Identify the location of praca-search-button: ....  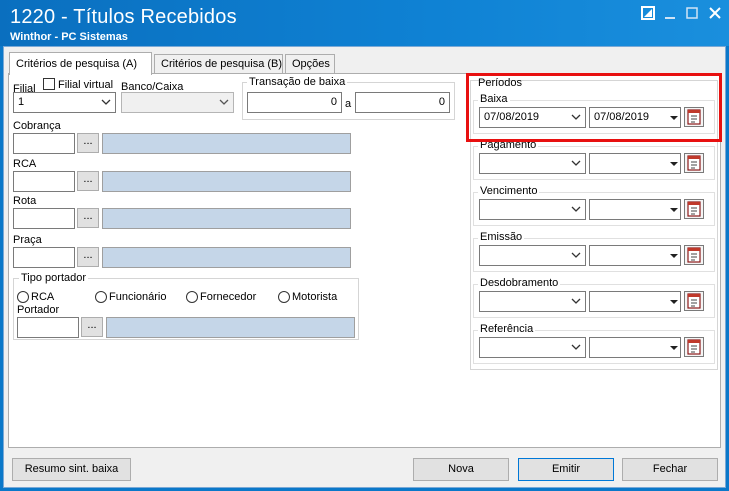
(88, 257).